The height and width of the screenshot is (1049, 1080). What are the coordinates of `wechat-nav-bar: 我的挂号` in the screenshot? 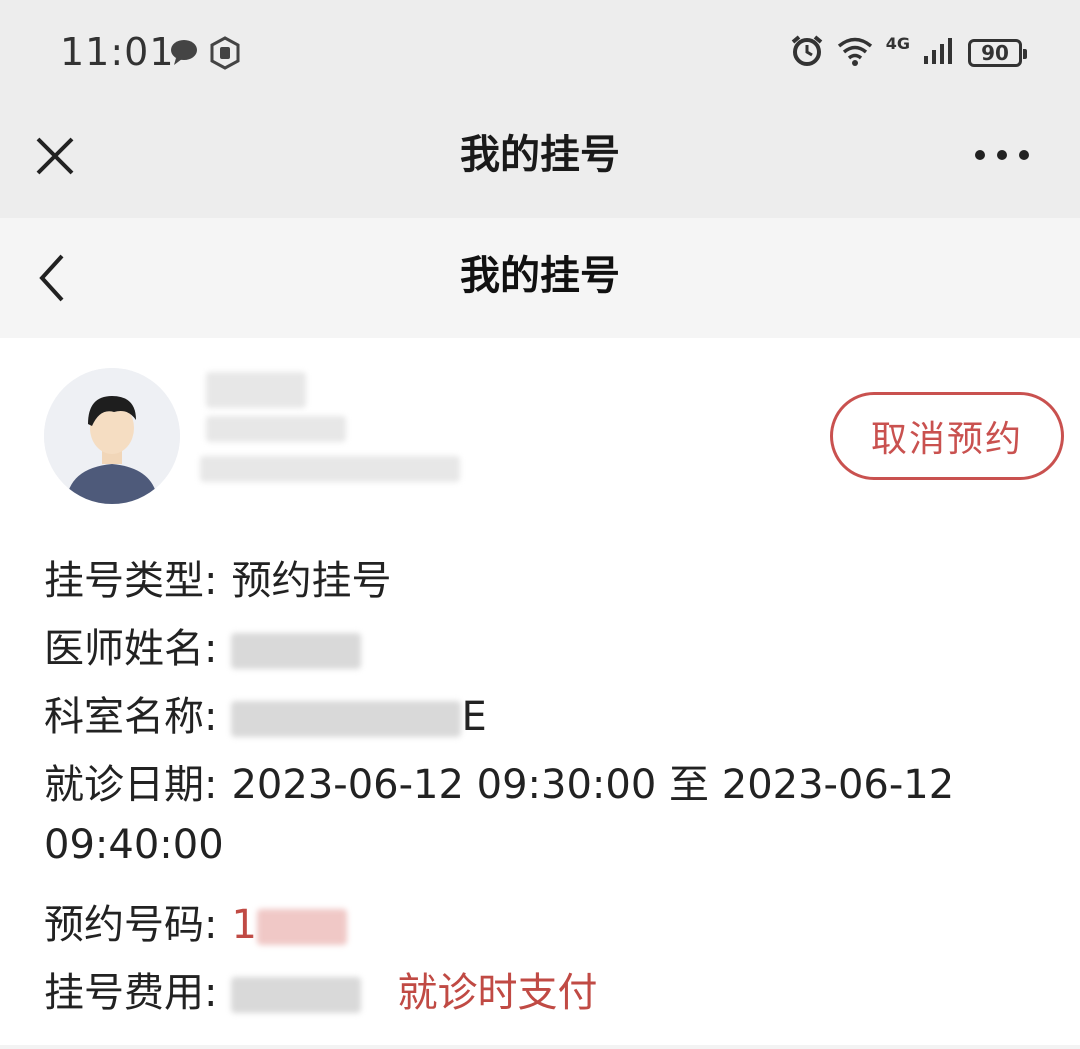 It's located at (540, 161).